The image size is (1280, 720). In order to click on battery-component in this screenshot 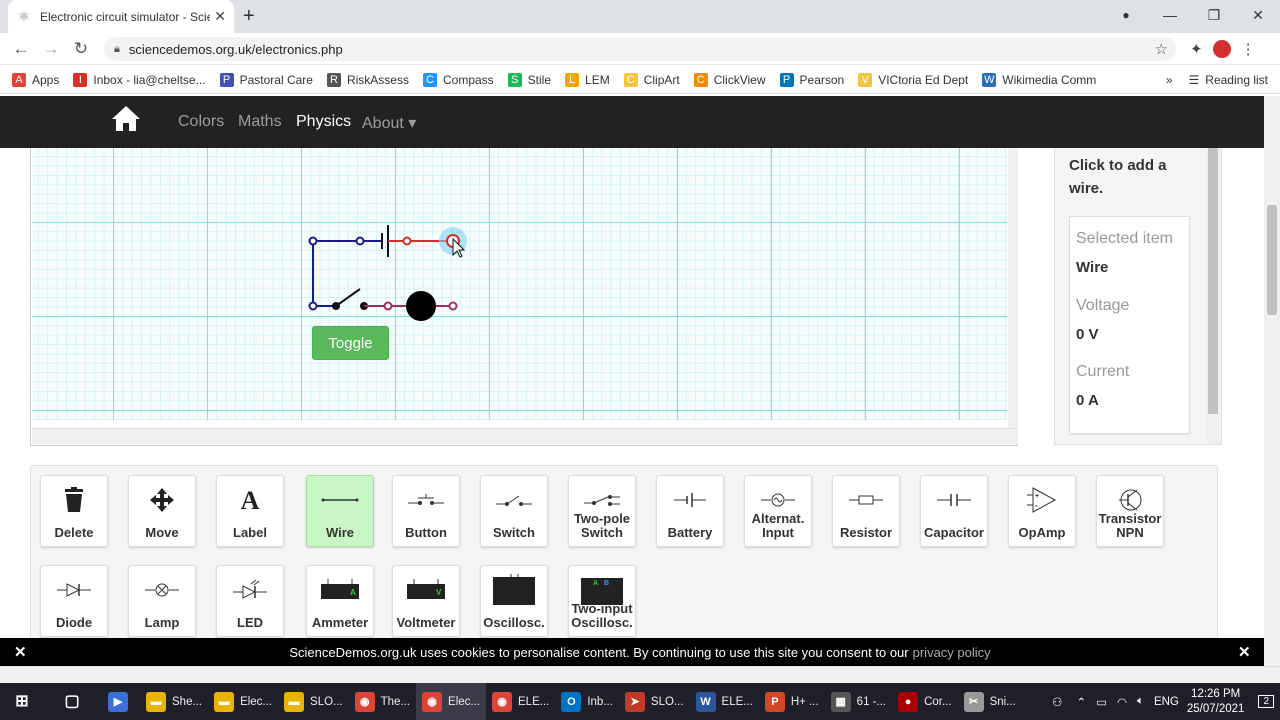, I will do `click(385, 241)`.